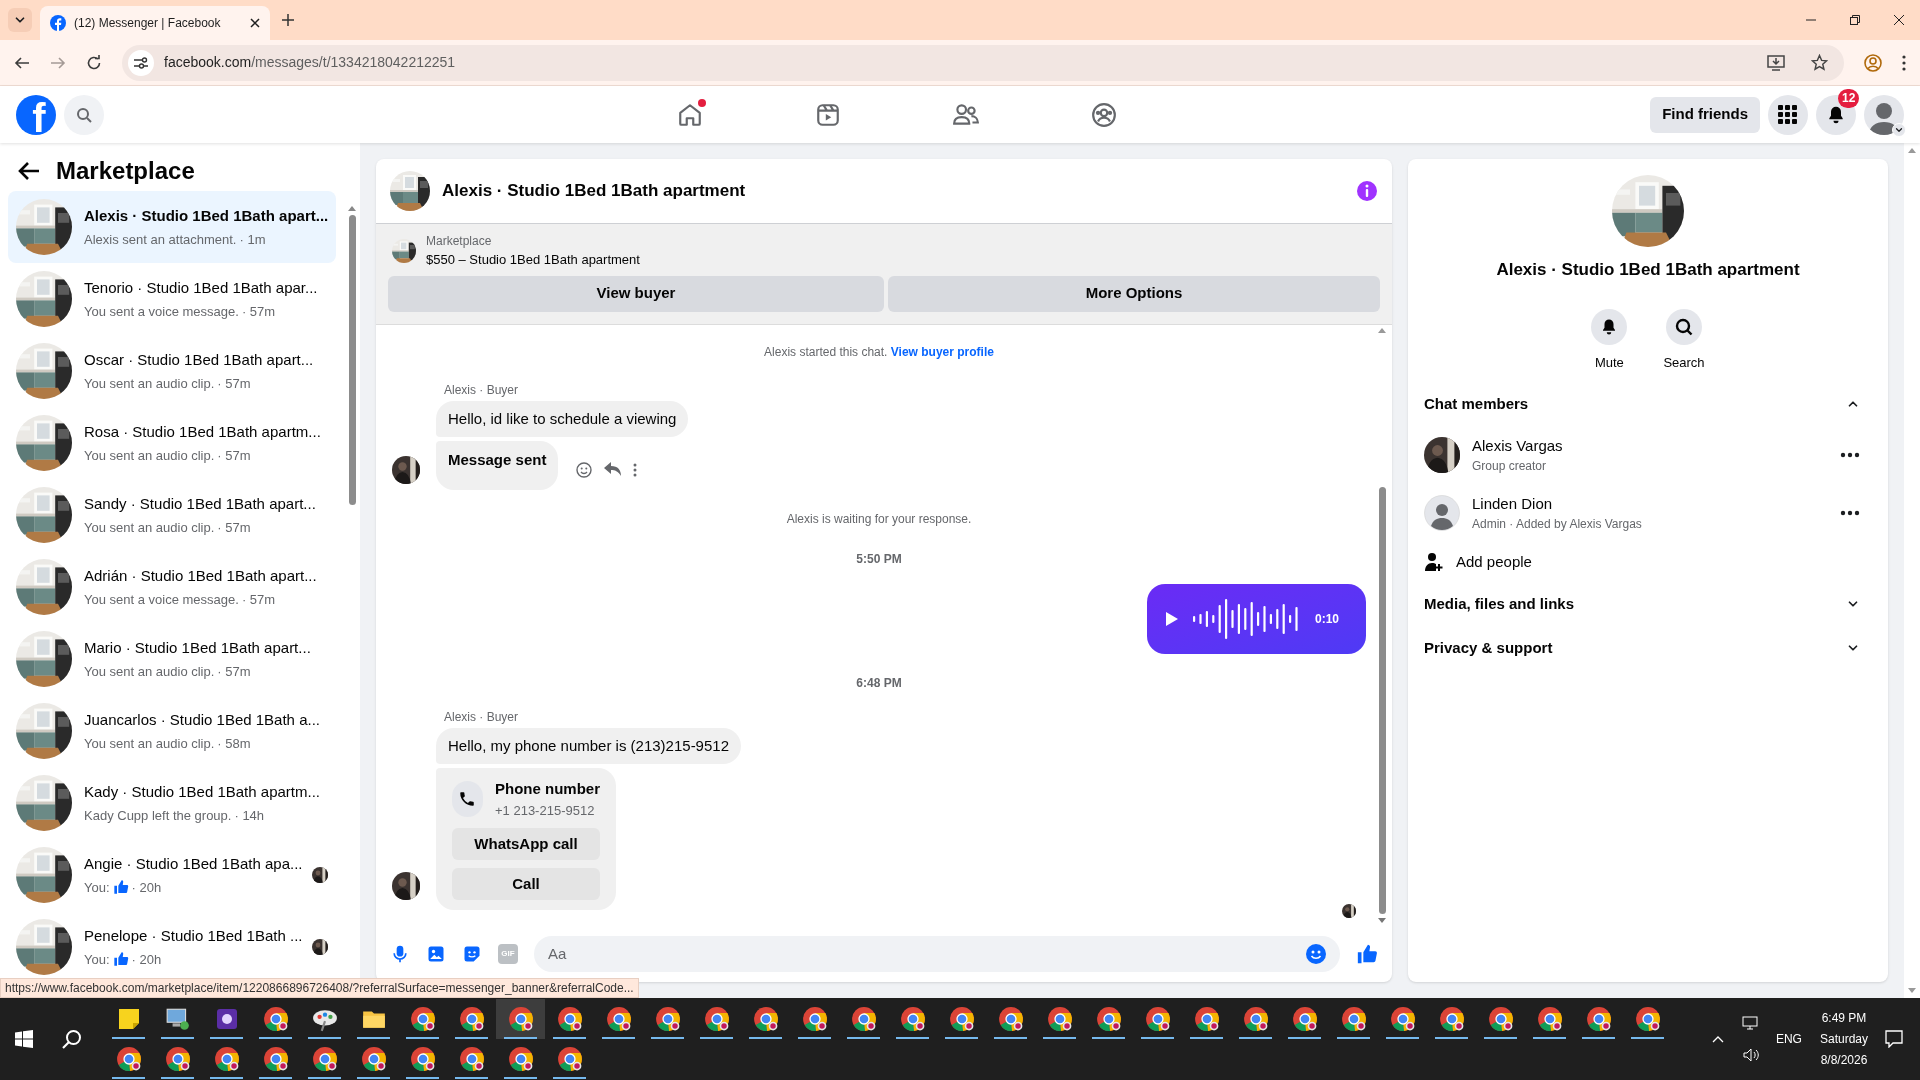 Image resolution: width=1920 pixels, height=1080 pixels. Describe the element at coordinates (1904, 62) in the screenshot. I see `menu-icon` at that location.